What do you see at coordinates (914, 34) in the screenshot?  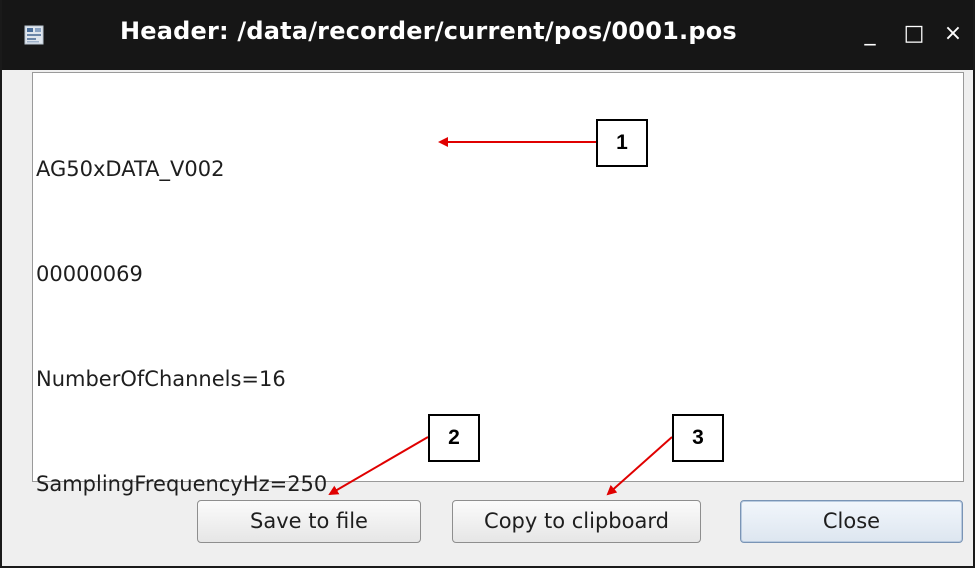 I see `maximize-button: □` at bounding box center [914, 34].